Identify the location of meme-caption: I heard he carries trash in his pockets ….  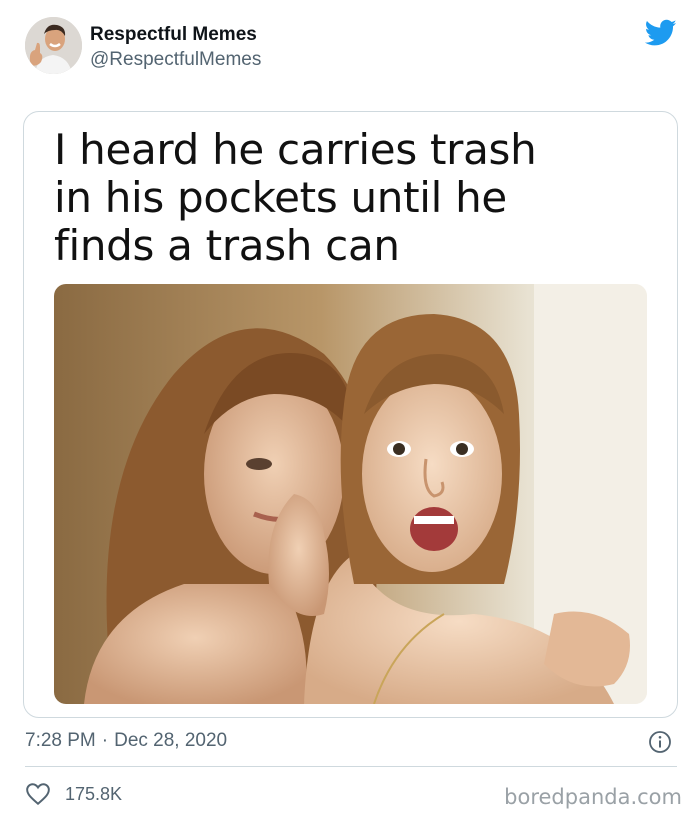
(295, 197).